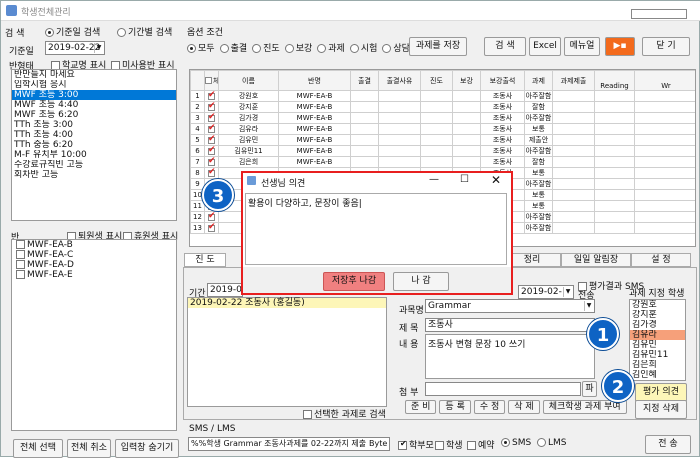  Describe the element at coordinates (664, 80) in the screenshot. I see `grid-header: Wr` at that location.